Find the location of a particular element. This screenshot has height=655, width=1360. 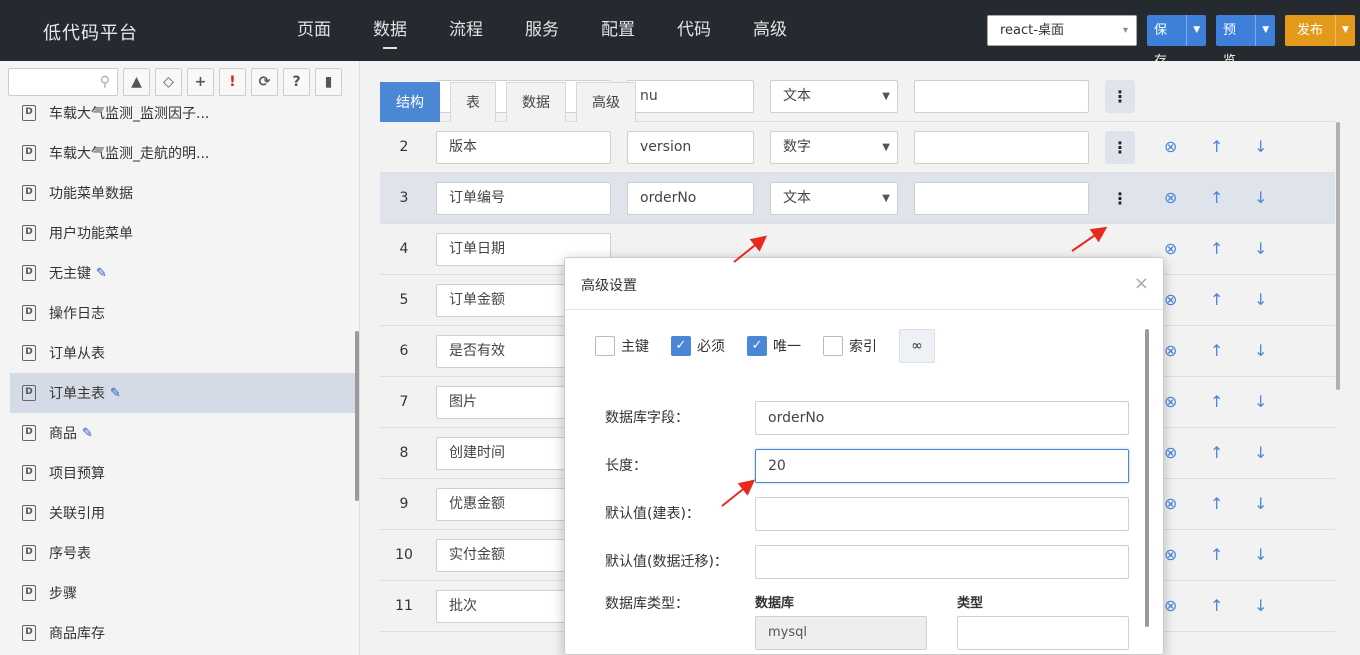

sidebar-scrollbar is located at coordinates (357, 416).